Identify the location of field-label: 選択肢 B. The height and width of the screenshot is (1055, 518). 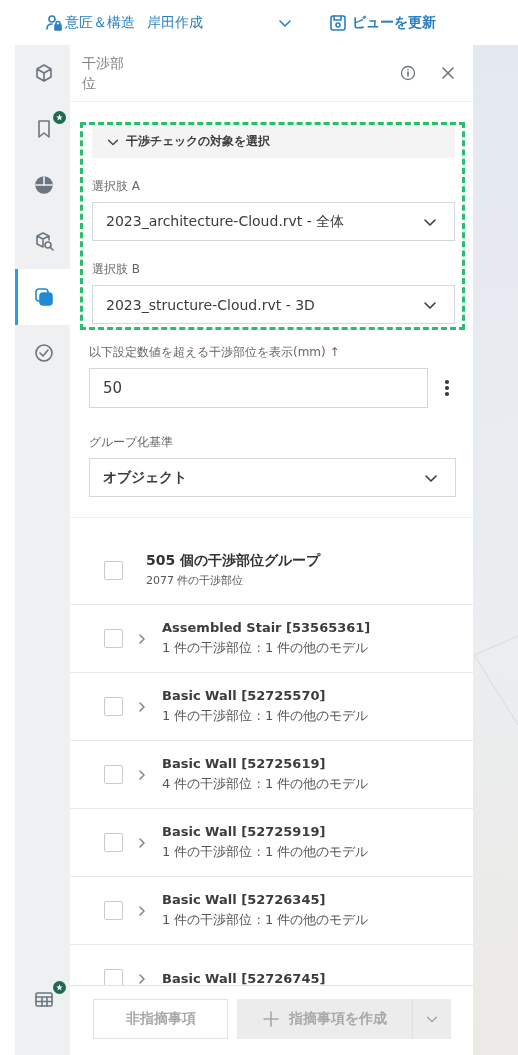
(117, 269).